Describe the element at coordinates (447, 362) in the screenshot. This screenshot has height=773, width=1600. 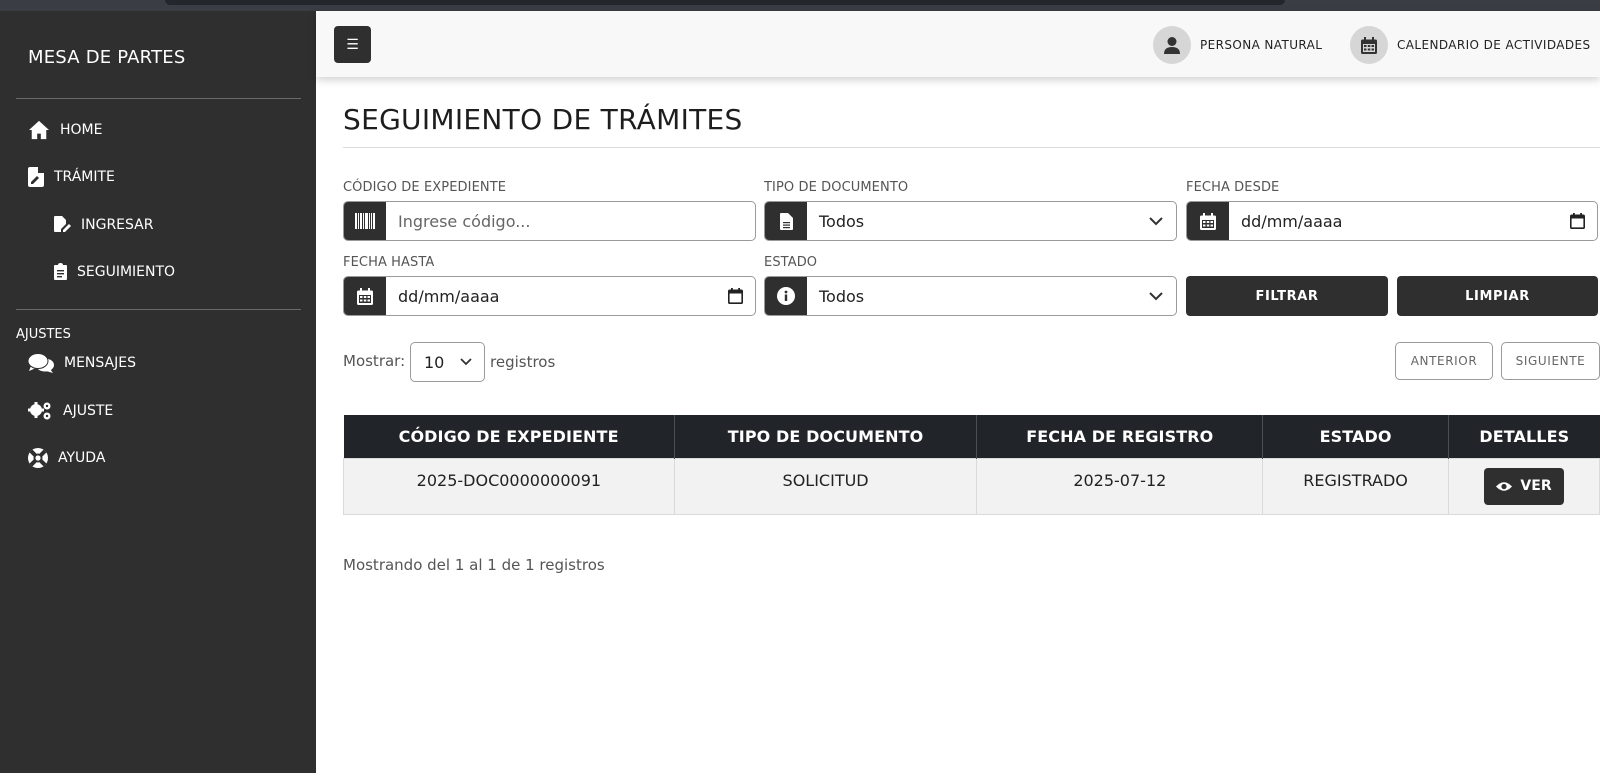
I see `page-size-select: 10` at that location.